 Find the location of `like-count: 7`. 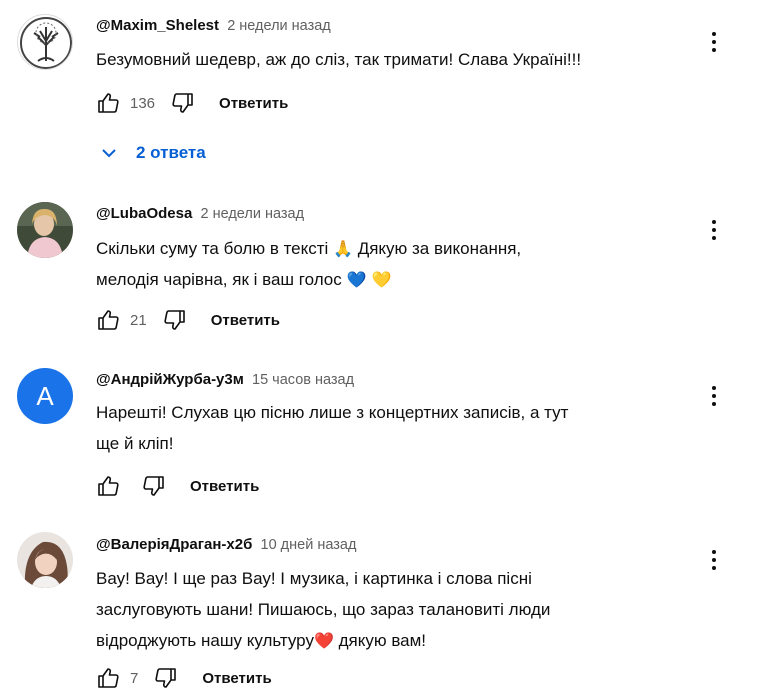

like-count: 7 is located at coordinates (134, 678).